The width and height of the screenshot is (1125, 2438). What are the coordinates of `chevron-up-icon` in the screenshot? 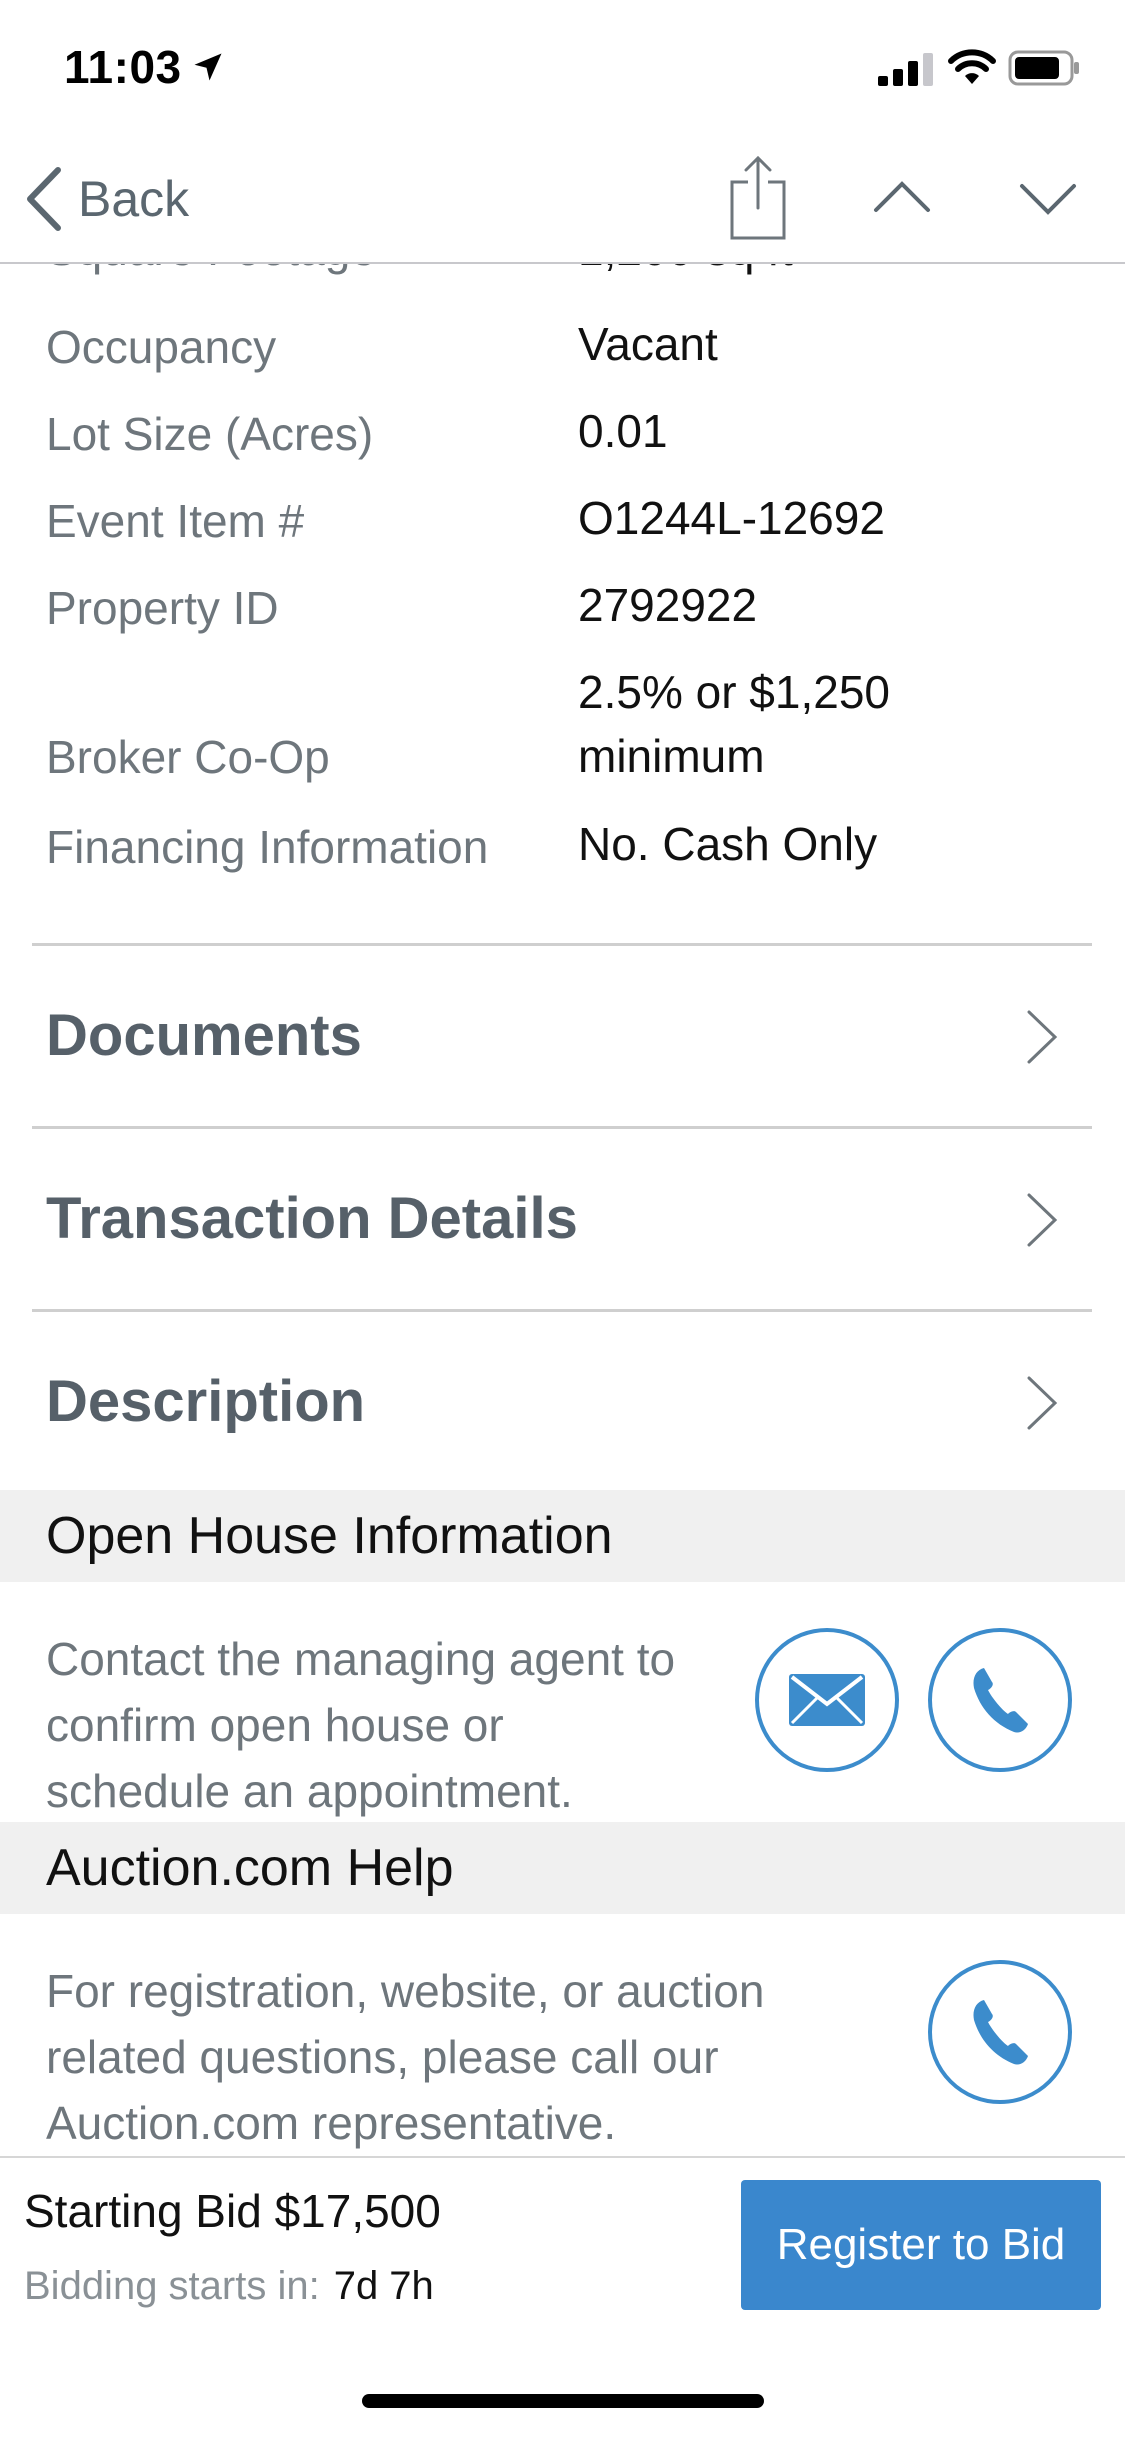 It's located at (902, 196).